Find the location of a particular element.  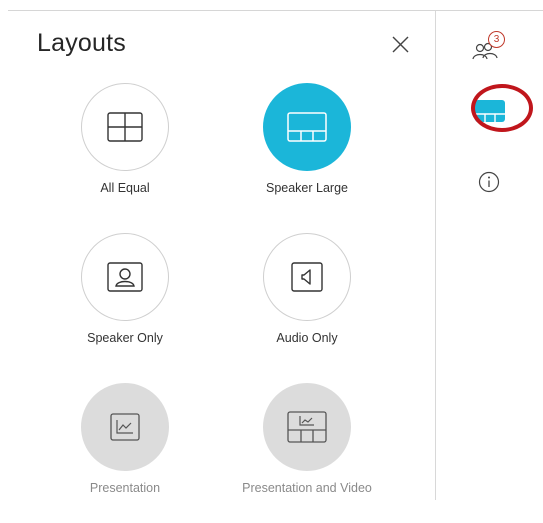

layout-option-presentation: Presentation is located at coordinates (125, 453).